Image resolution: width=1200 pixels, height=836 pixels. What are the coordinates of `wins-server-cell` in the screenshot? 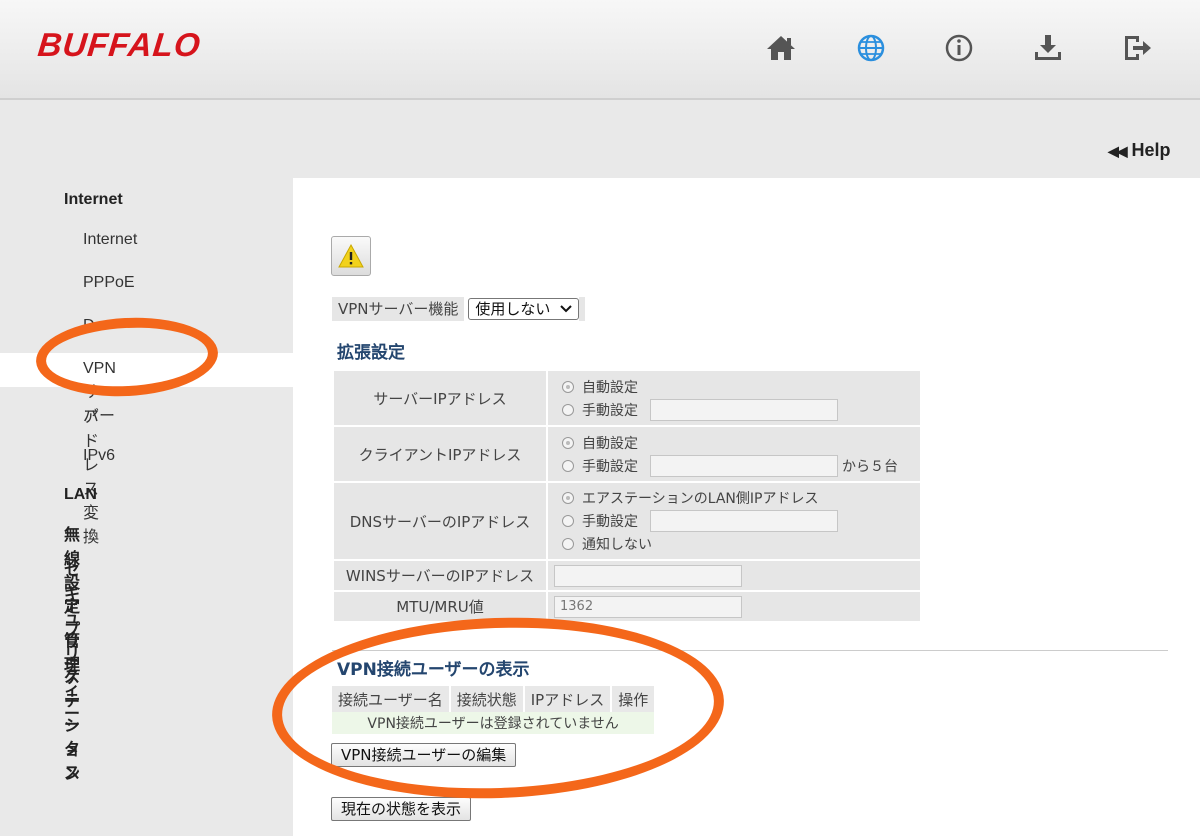 It's located at (734, 575).